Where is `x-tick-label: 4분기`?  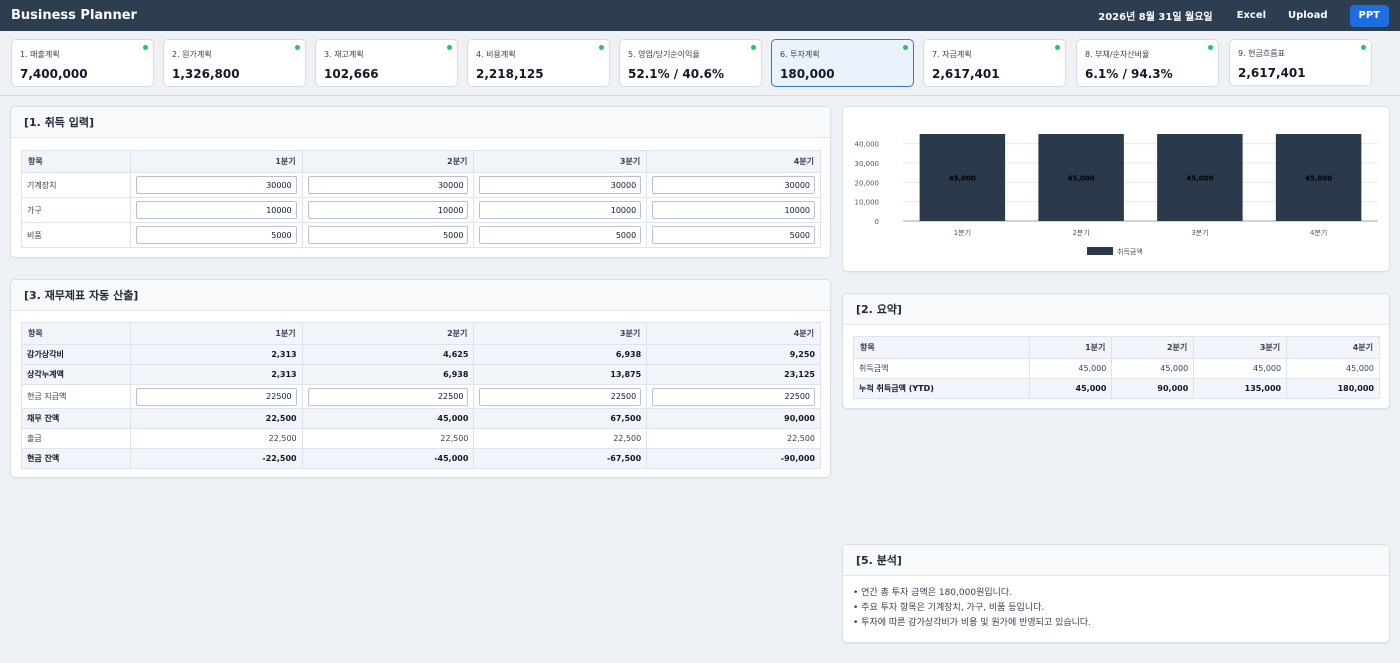
x-tick-label: 4분기 is located at coordinates (1318, 232).